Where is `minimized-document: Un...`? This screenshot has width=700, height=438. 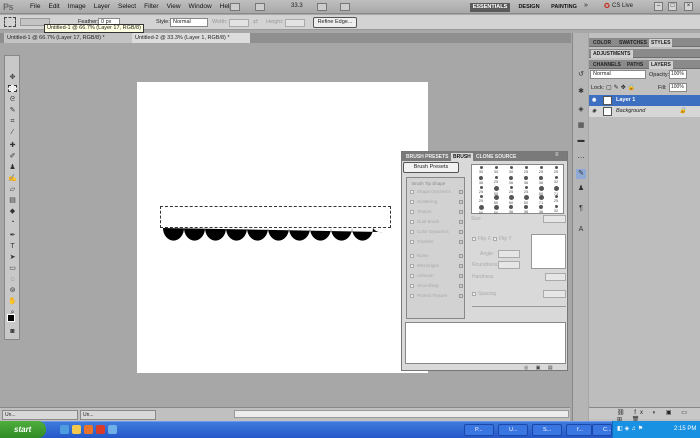
minimized-document: Un... is located at coordinates (40, 415).